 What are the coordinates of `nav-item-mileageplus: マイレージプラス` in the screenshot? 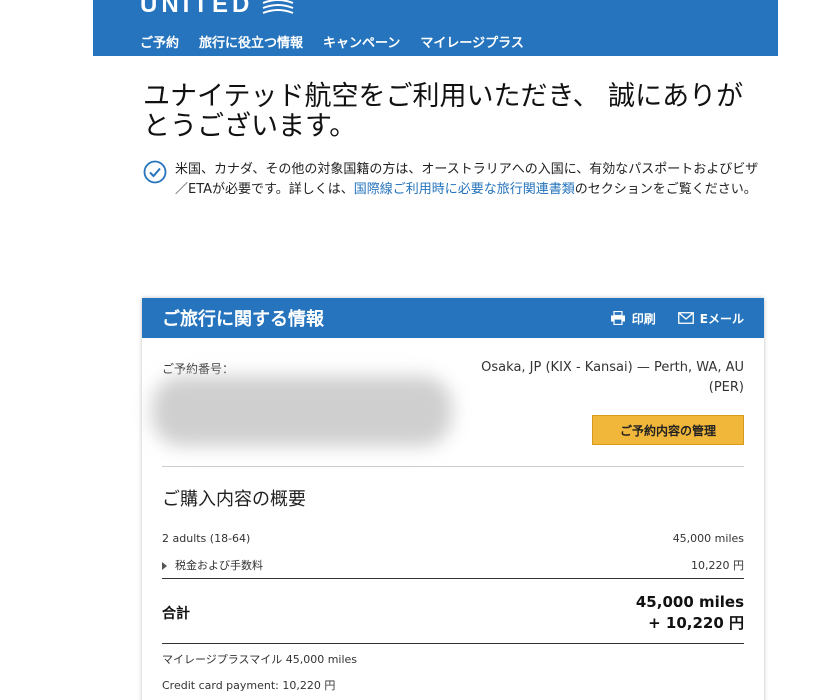 It's located at (471, 41).